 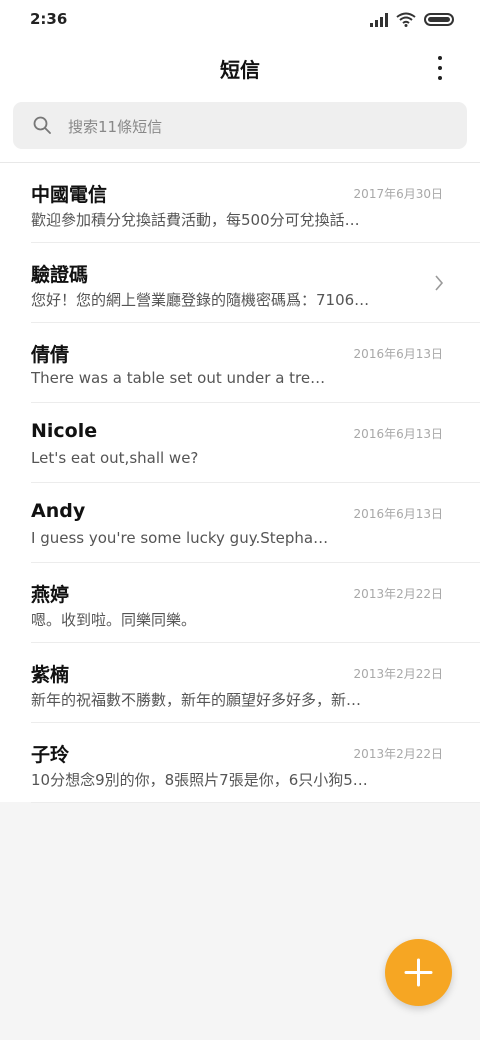 I want to click on contact-name: 紫楠, so click(x=50, y=675).